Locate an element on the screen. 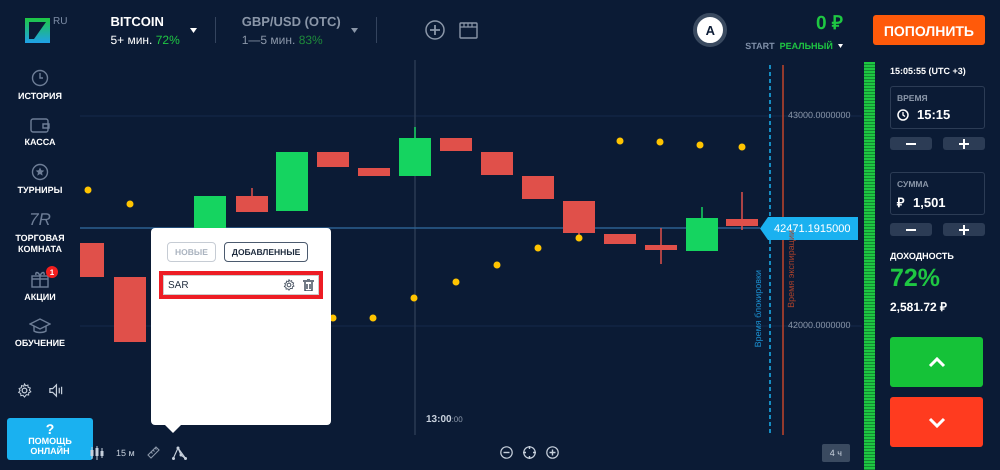 Image resolution: width=1000 pixels, height=470 pixels. region-label: RU is located at coordinates (60, 21).